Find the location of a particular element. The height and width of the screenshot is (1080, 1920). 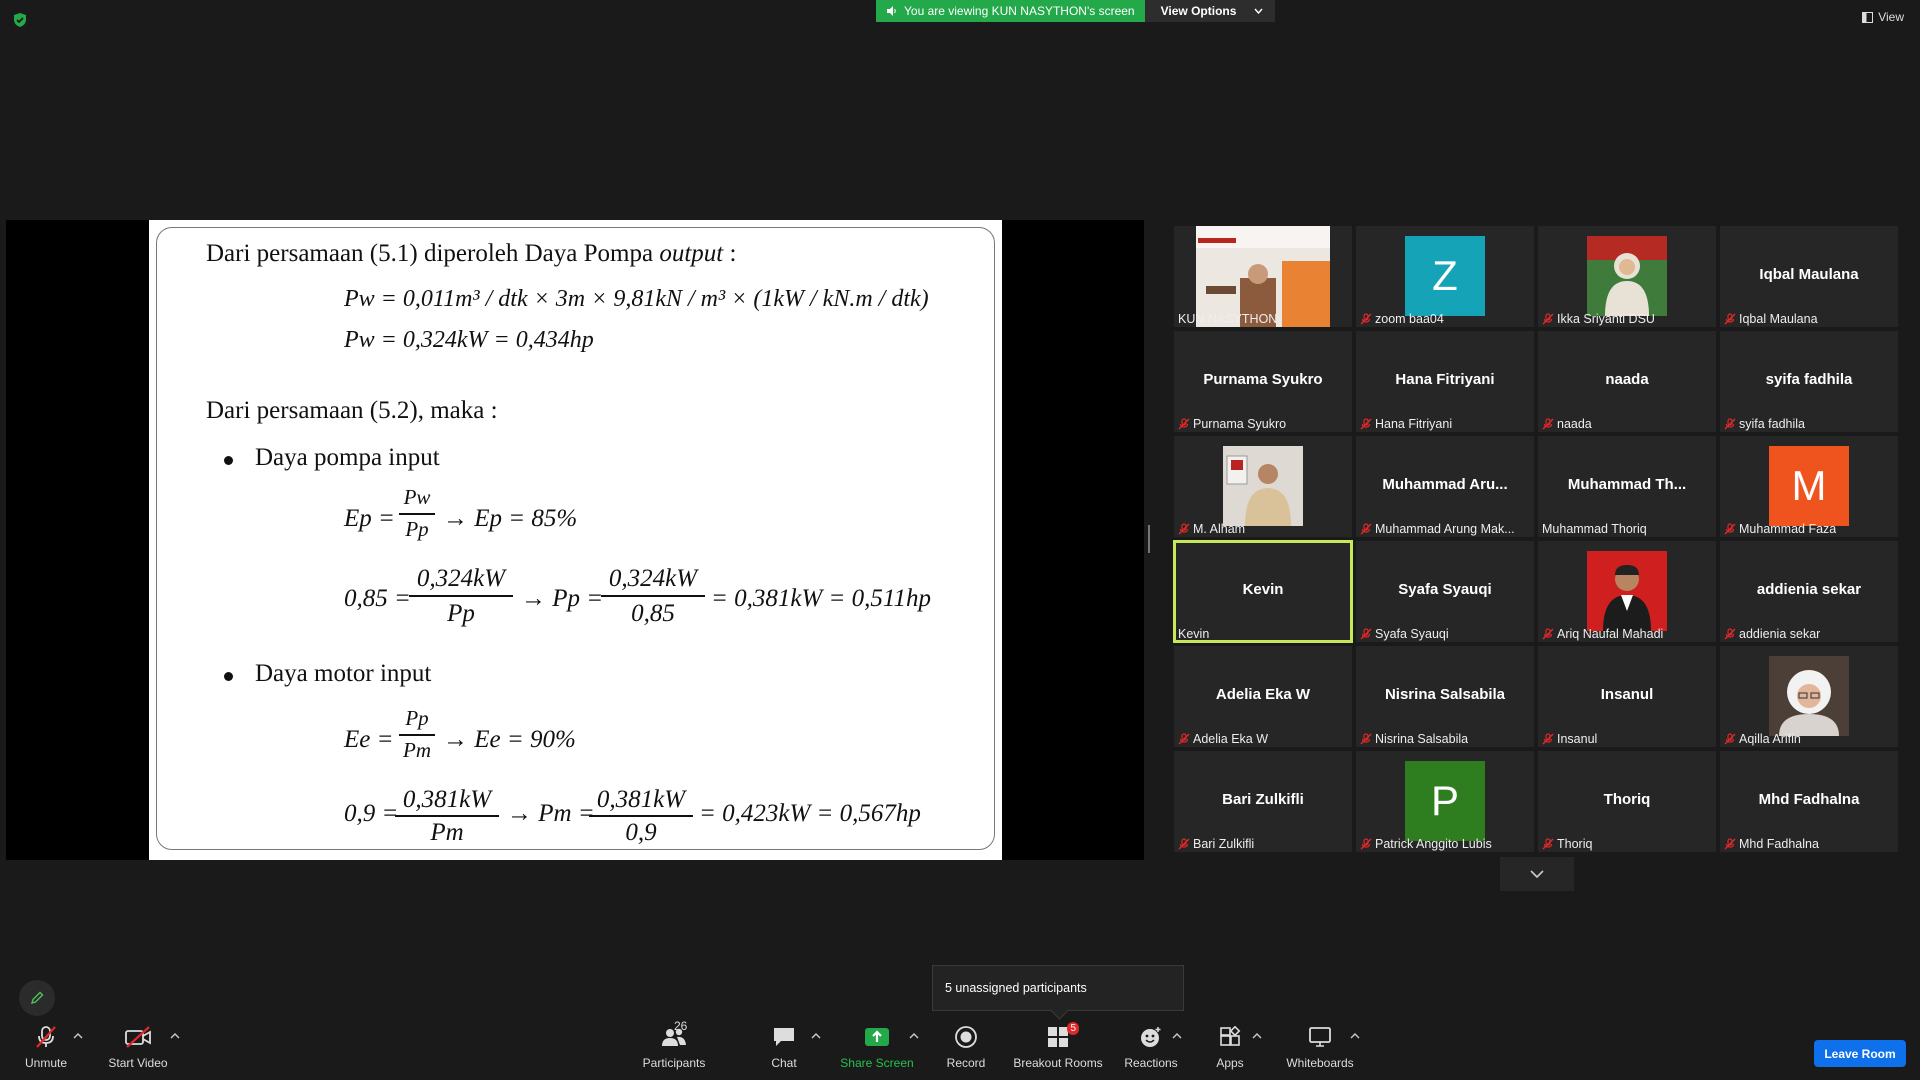

participant-name: zoom baa04 is located at coordinates (1409, 319).